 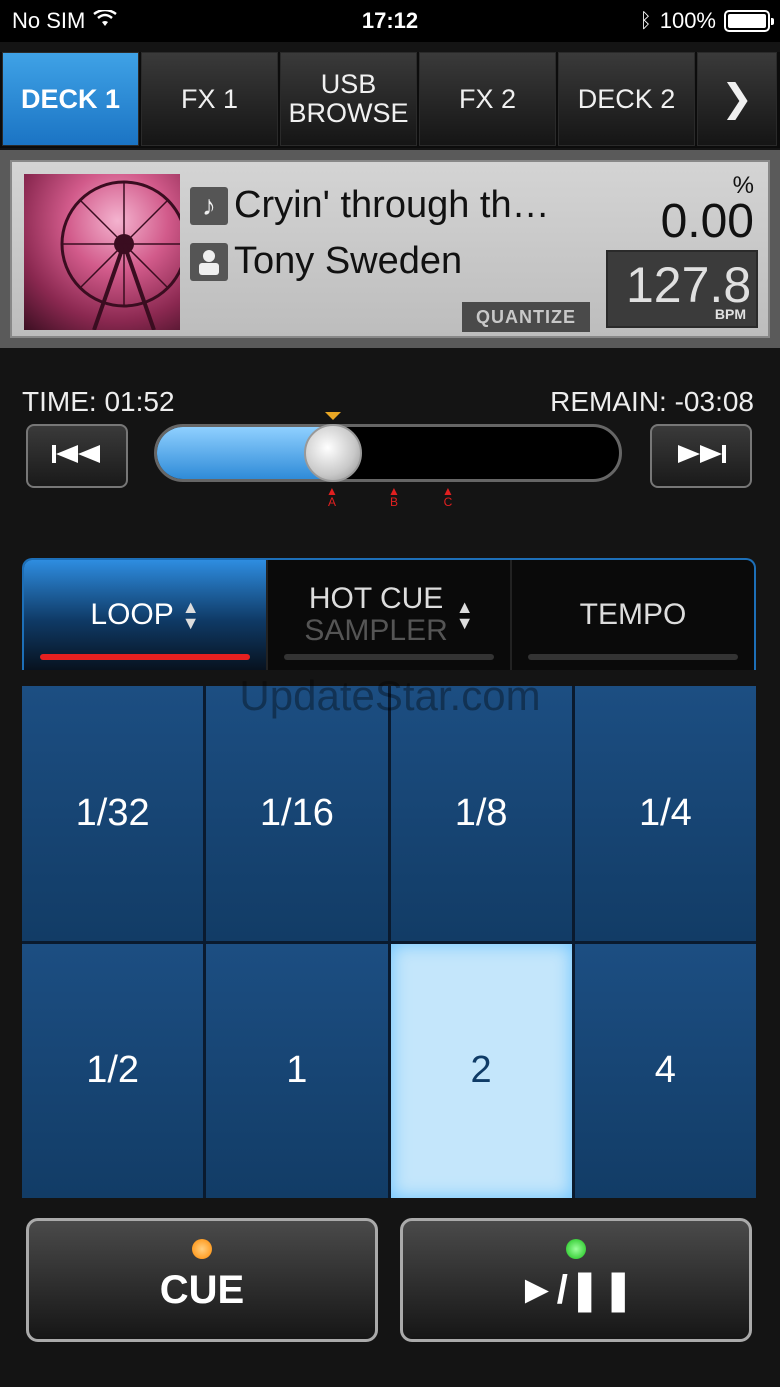 I want to click on next-track-button, so click(x=701, y=456).